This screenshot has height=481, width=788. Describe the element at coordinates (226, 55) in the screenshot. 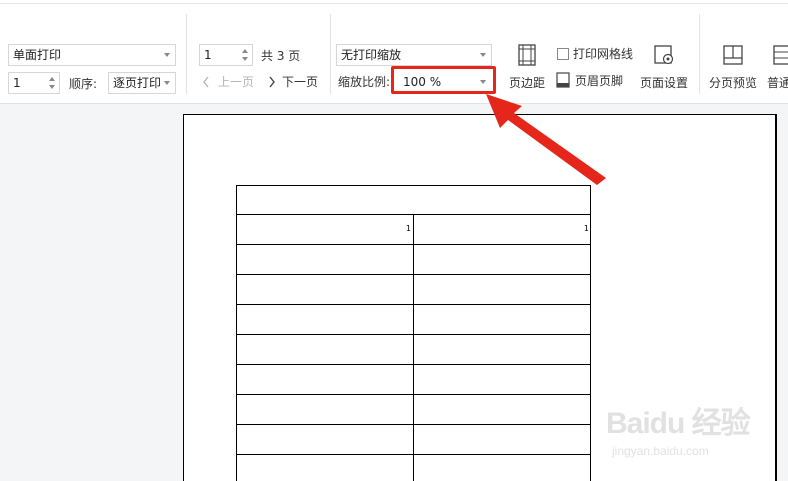

I see `page-number-stepper: 1` at that location.